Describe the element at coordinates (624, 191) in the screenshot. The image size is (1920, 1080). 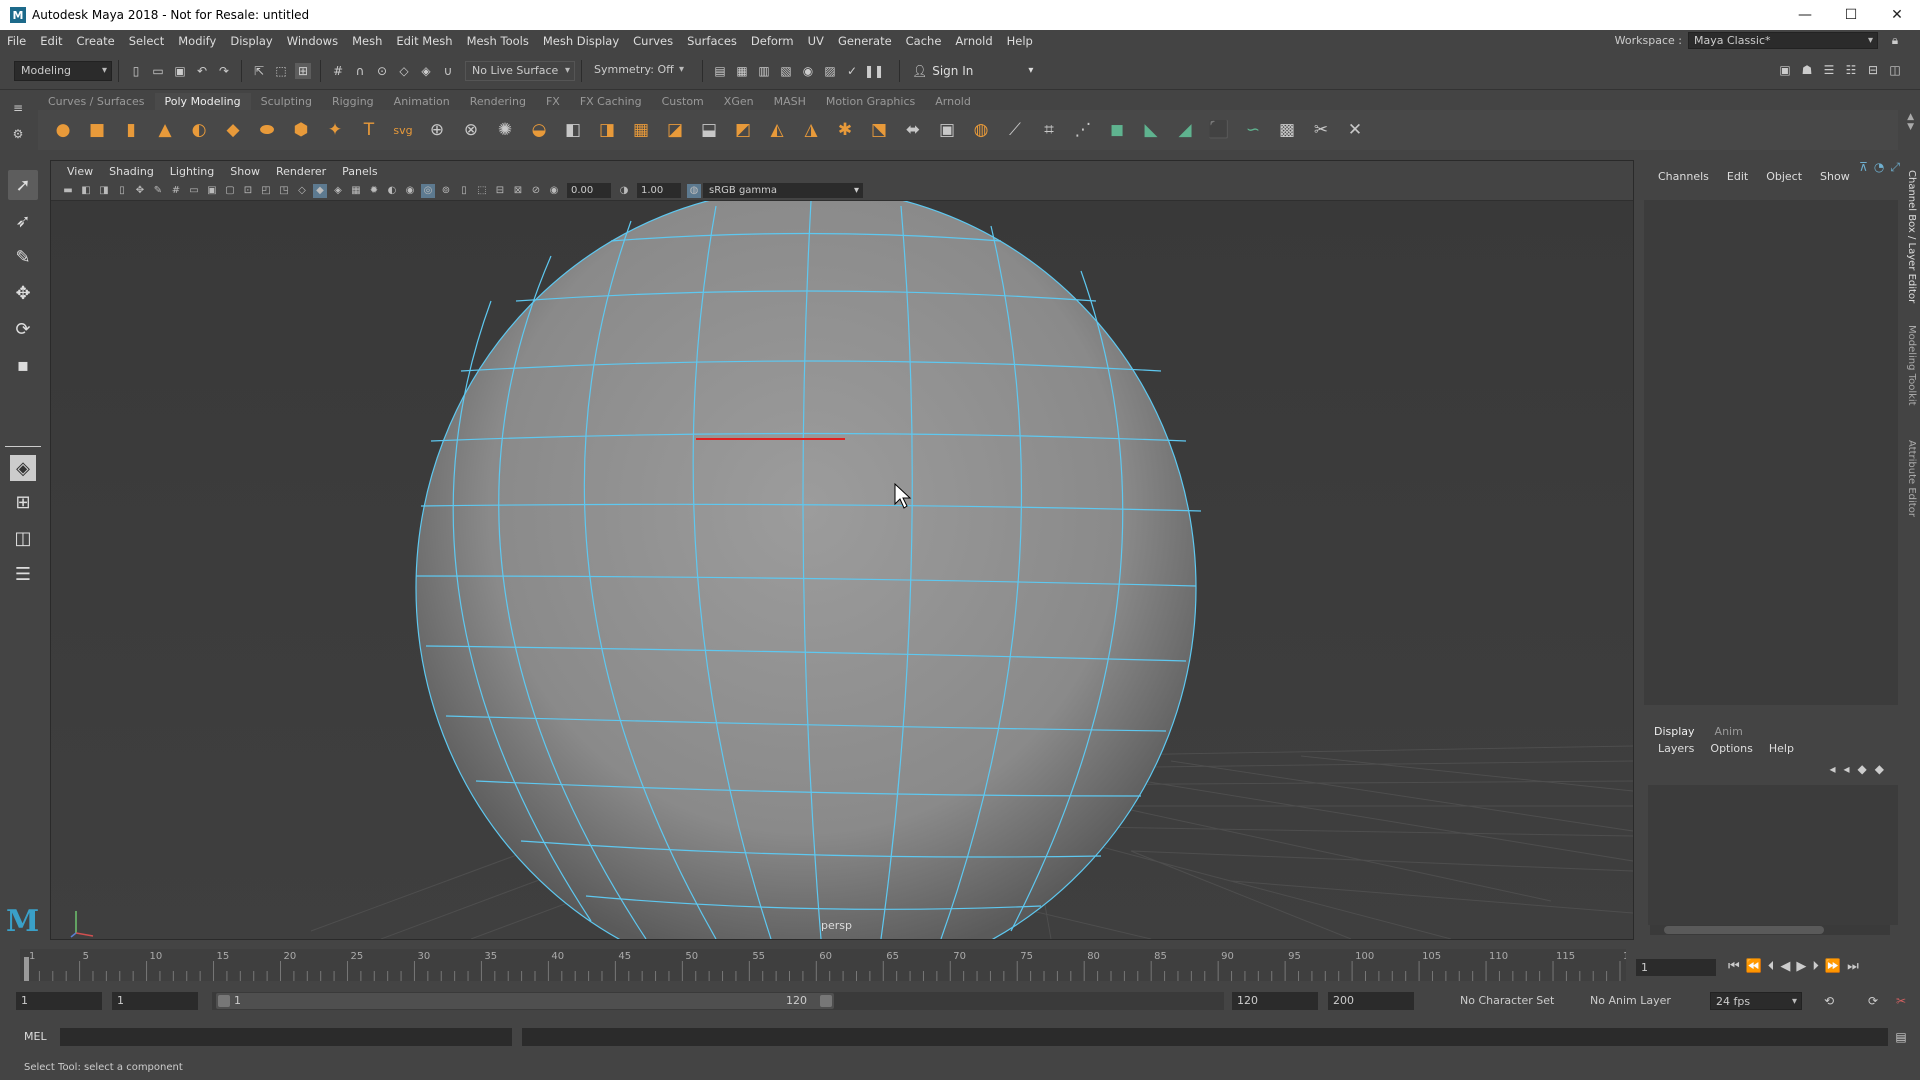
I see `gamma-icon: ◑` at that location.